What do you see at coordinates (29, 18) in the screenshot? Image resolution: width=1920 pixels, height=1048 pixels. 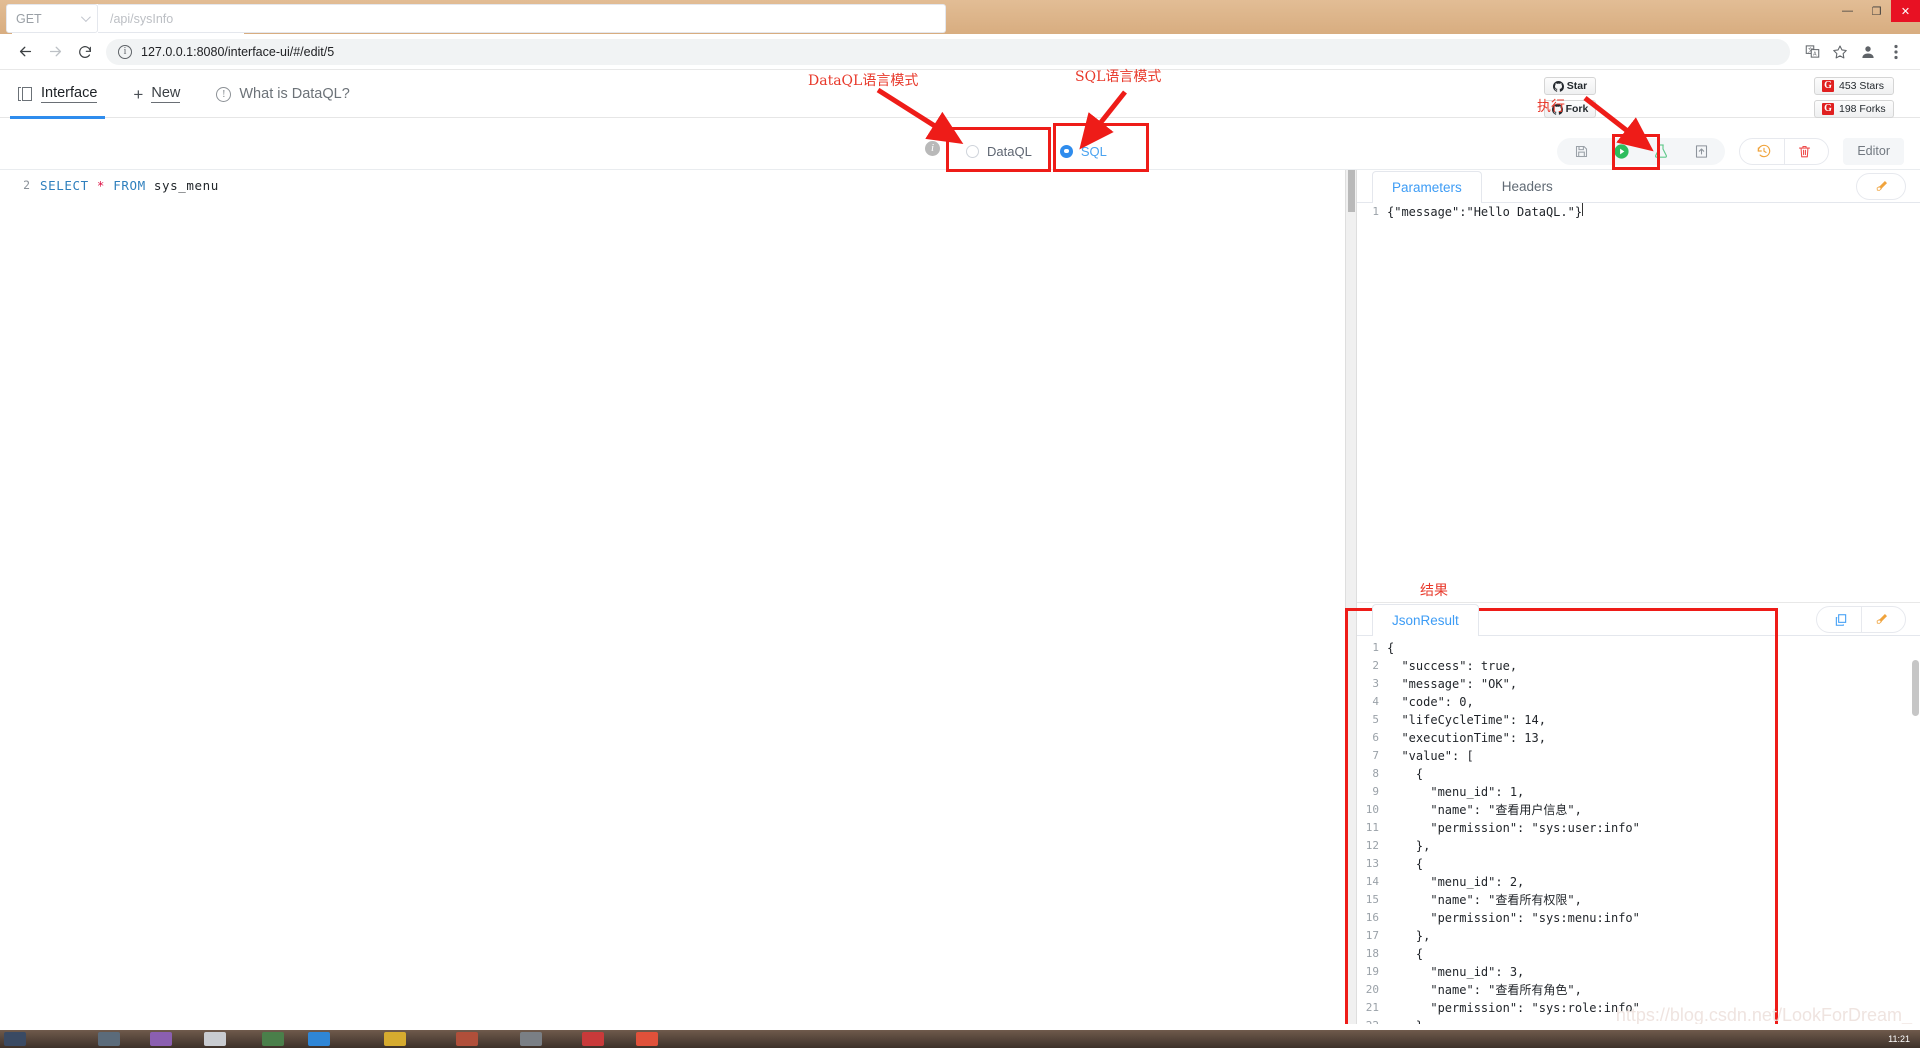 I see `http-method-value: GET` at bounding box center [29, 18].